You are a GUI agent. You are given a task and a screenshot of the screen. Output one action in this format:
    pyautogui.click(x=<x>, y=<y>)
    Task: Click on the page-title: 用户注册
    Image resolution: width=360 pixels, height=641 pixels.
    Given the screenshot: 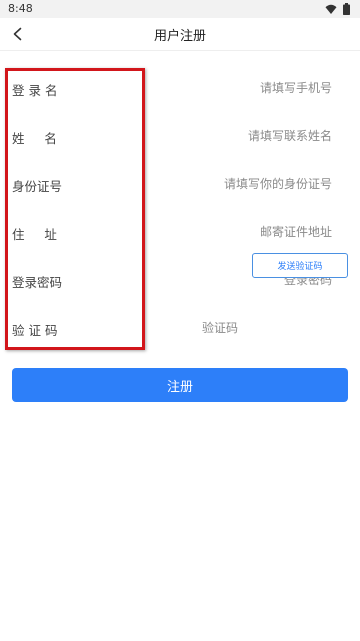 What is the action you would take?
    pyautogui.click(x=179, y=36)
    